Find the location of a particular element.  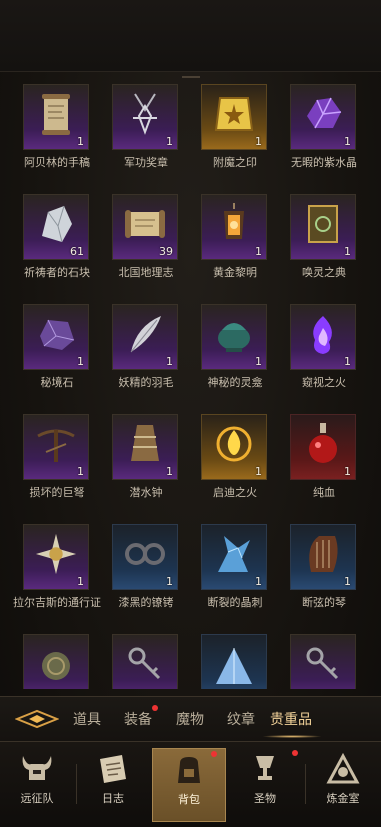

nav-journal: 日志 is located at coordinates (113, 785).